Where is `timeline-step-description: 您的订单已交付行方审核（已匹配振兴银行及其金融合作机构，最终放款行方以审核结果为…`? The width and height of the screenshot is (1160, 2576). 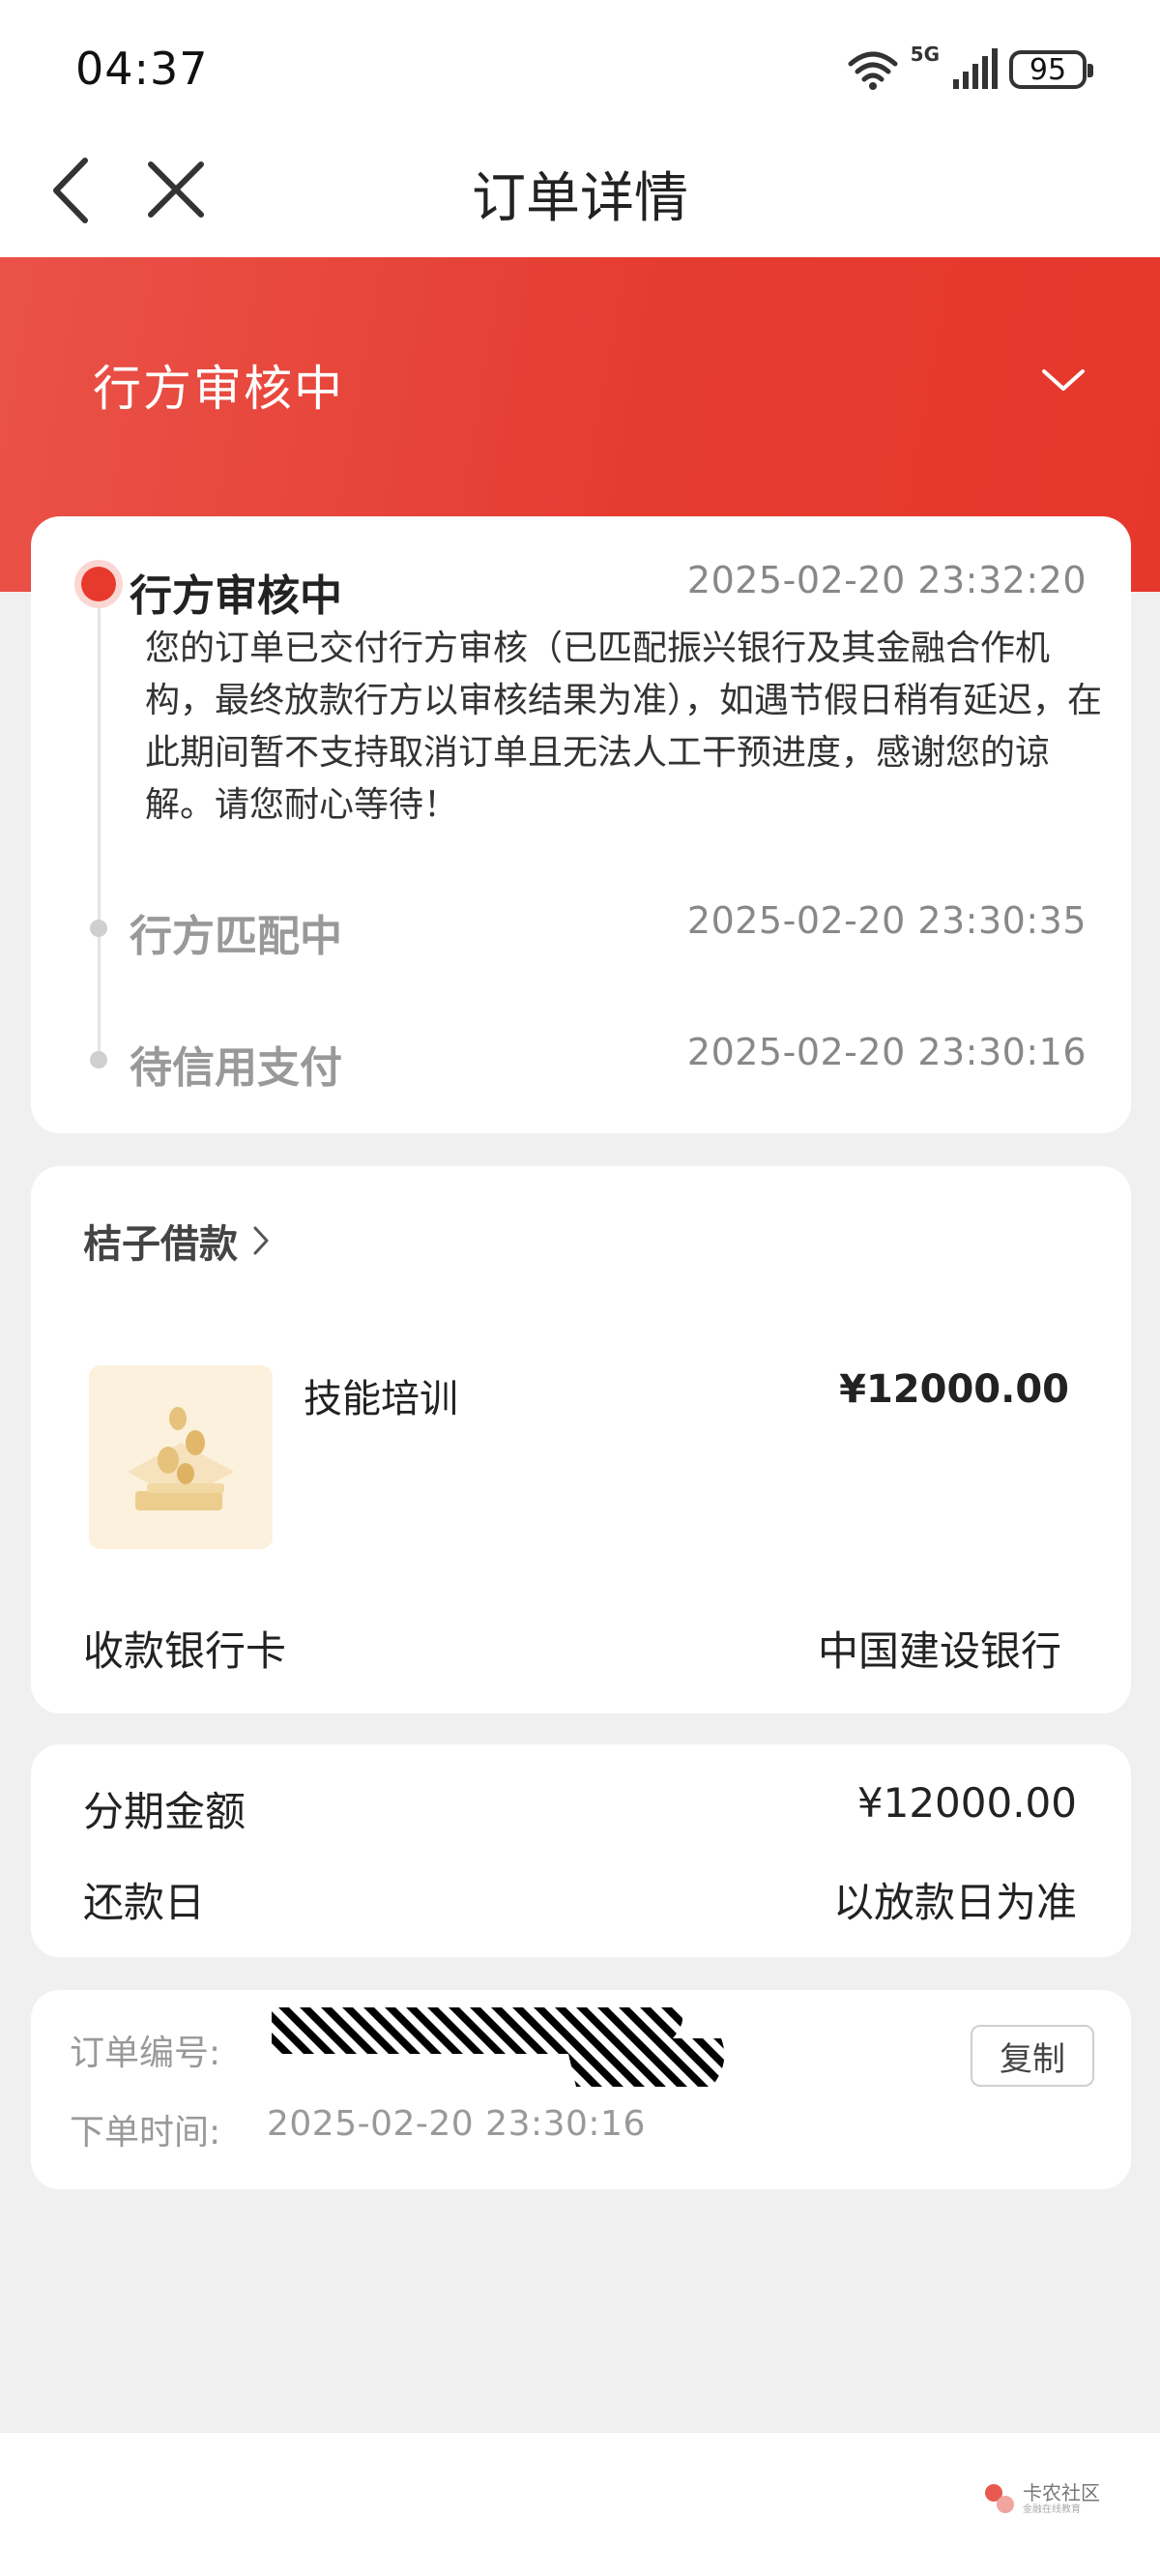 timeline-step-description: 您的订单已交付行方审核（已匹配振兴银行及其金融合作机构，最终放款行方以审核结果为… is located at coordinates (624, 727).